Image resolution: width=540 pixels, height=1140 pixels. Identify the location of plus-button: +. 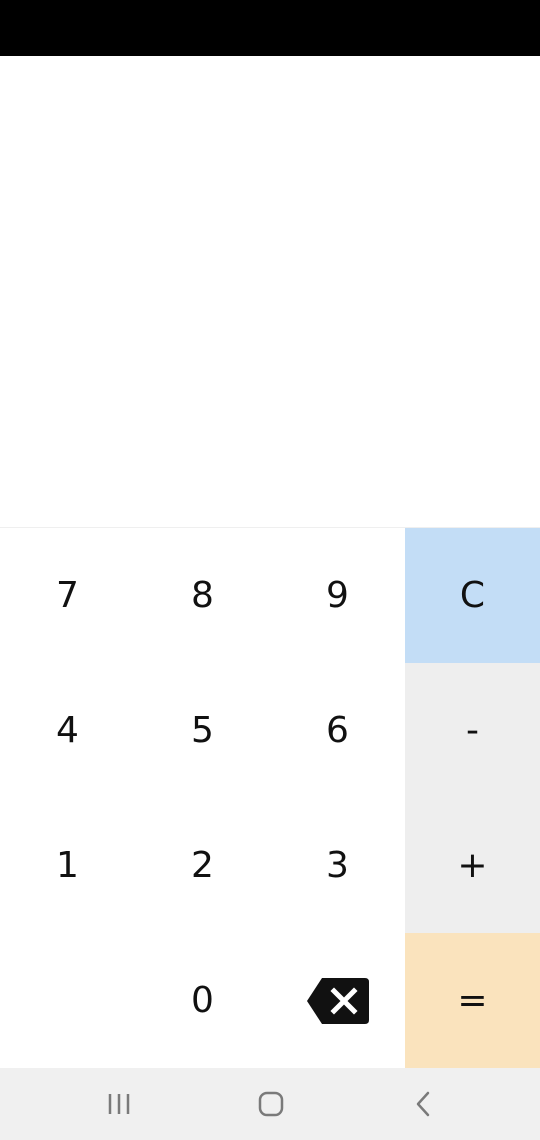
(472, 865).